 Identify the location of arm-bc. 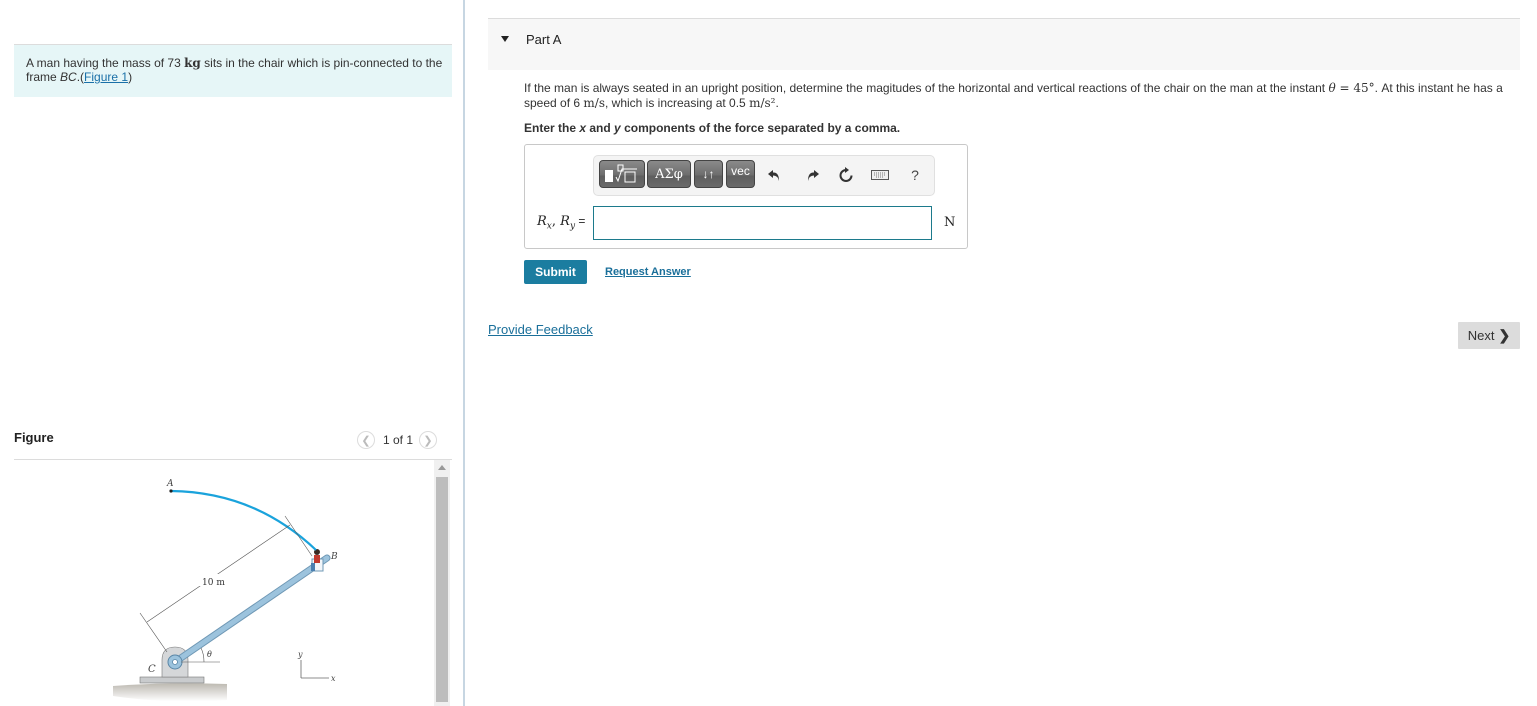
(251, 610).